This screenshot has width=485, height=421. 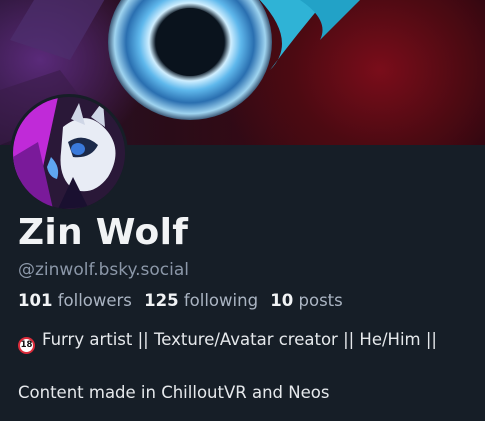 I want to click on following-link: 125 following, so click(x=201, y=300).